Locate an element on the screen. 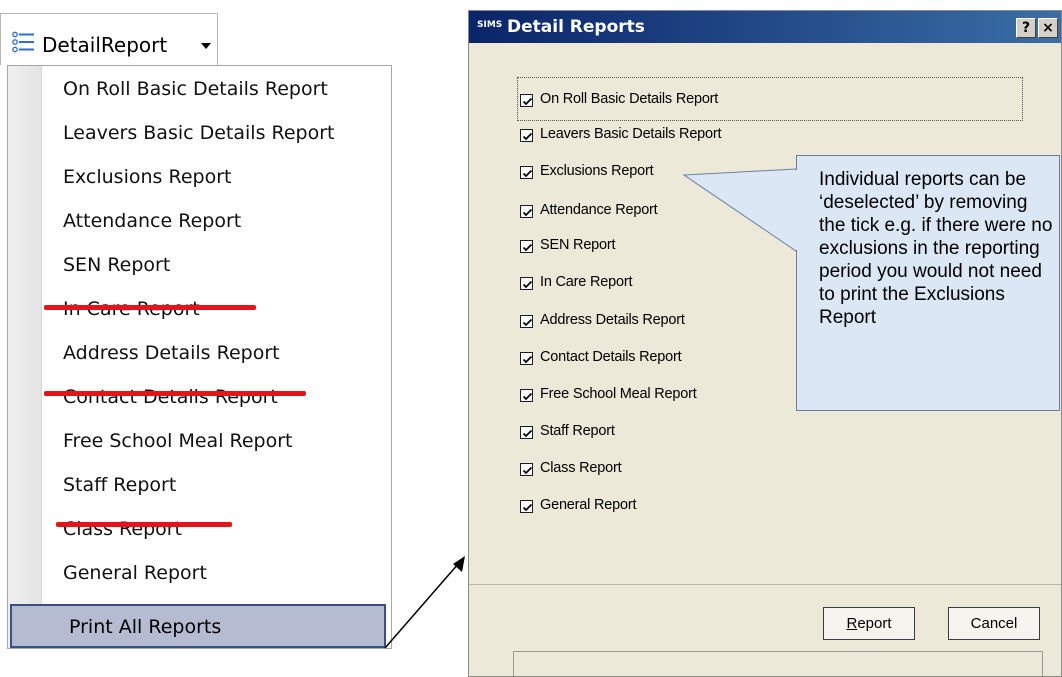 This screenshot has height=677, width=1062. menu-item-general: General Report is located at coordinates (135, 573).